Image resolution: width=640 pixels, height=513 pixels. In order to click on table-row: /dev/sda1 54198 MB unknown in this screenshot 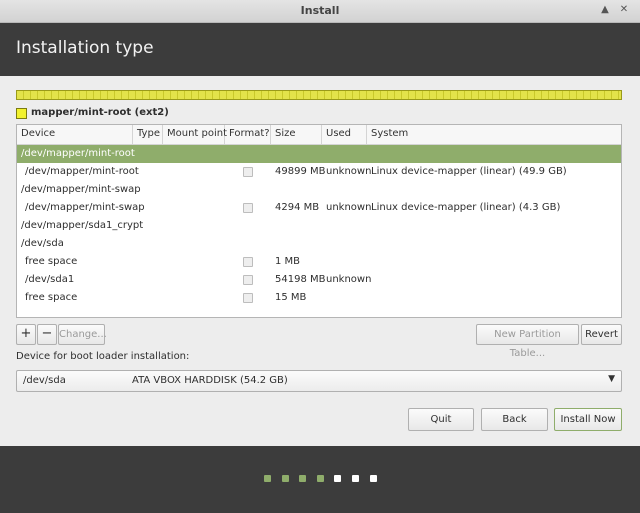, I will do `click(319, 280)`.